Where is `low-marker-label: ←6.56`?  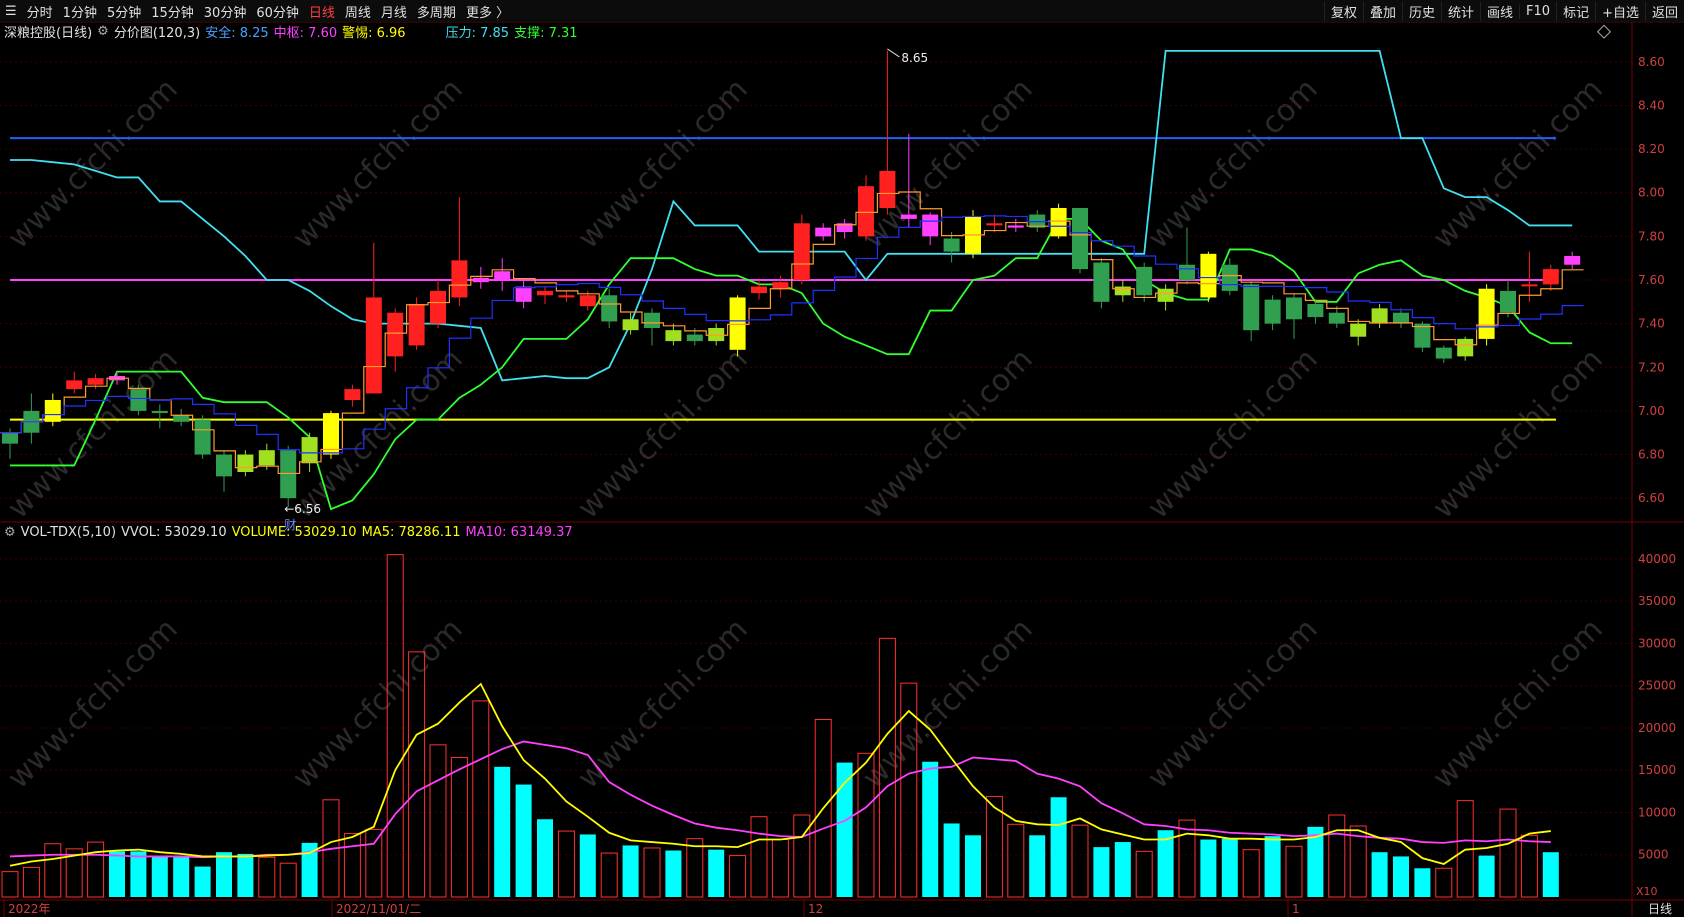 low-marker-label: ←6.56 is located at coordinates (302, 509).